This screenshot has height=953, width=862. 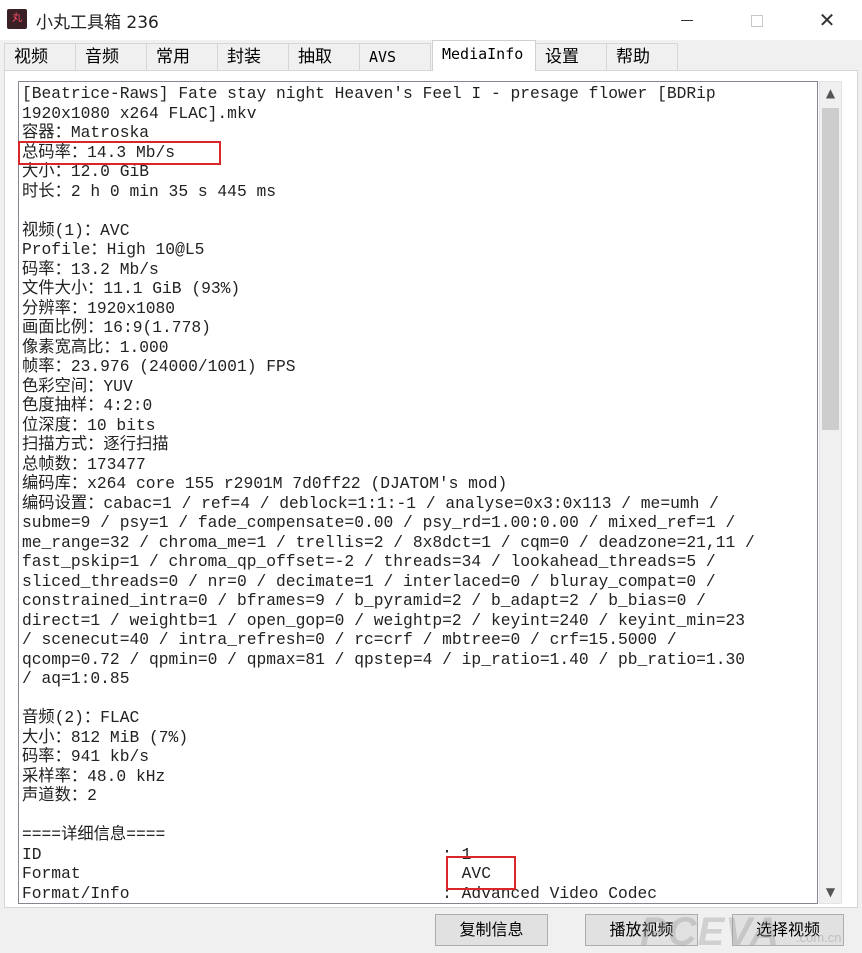 What do you see at coordinates (84, 464) in the screenshot?
I see `info-line: 总帧数：173477` at bounding box center [84, 464].